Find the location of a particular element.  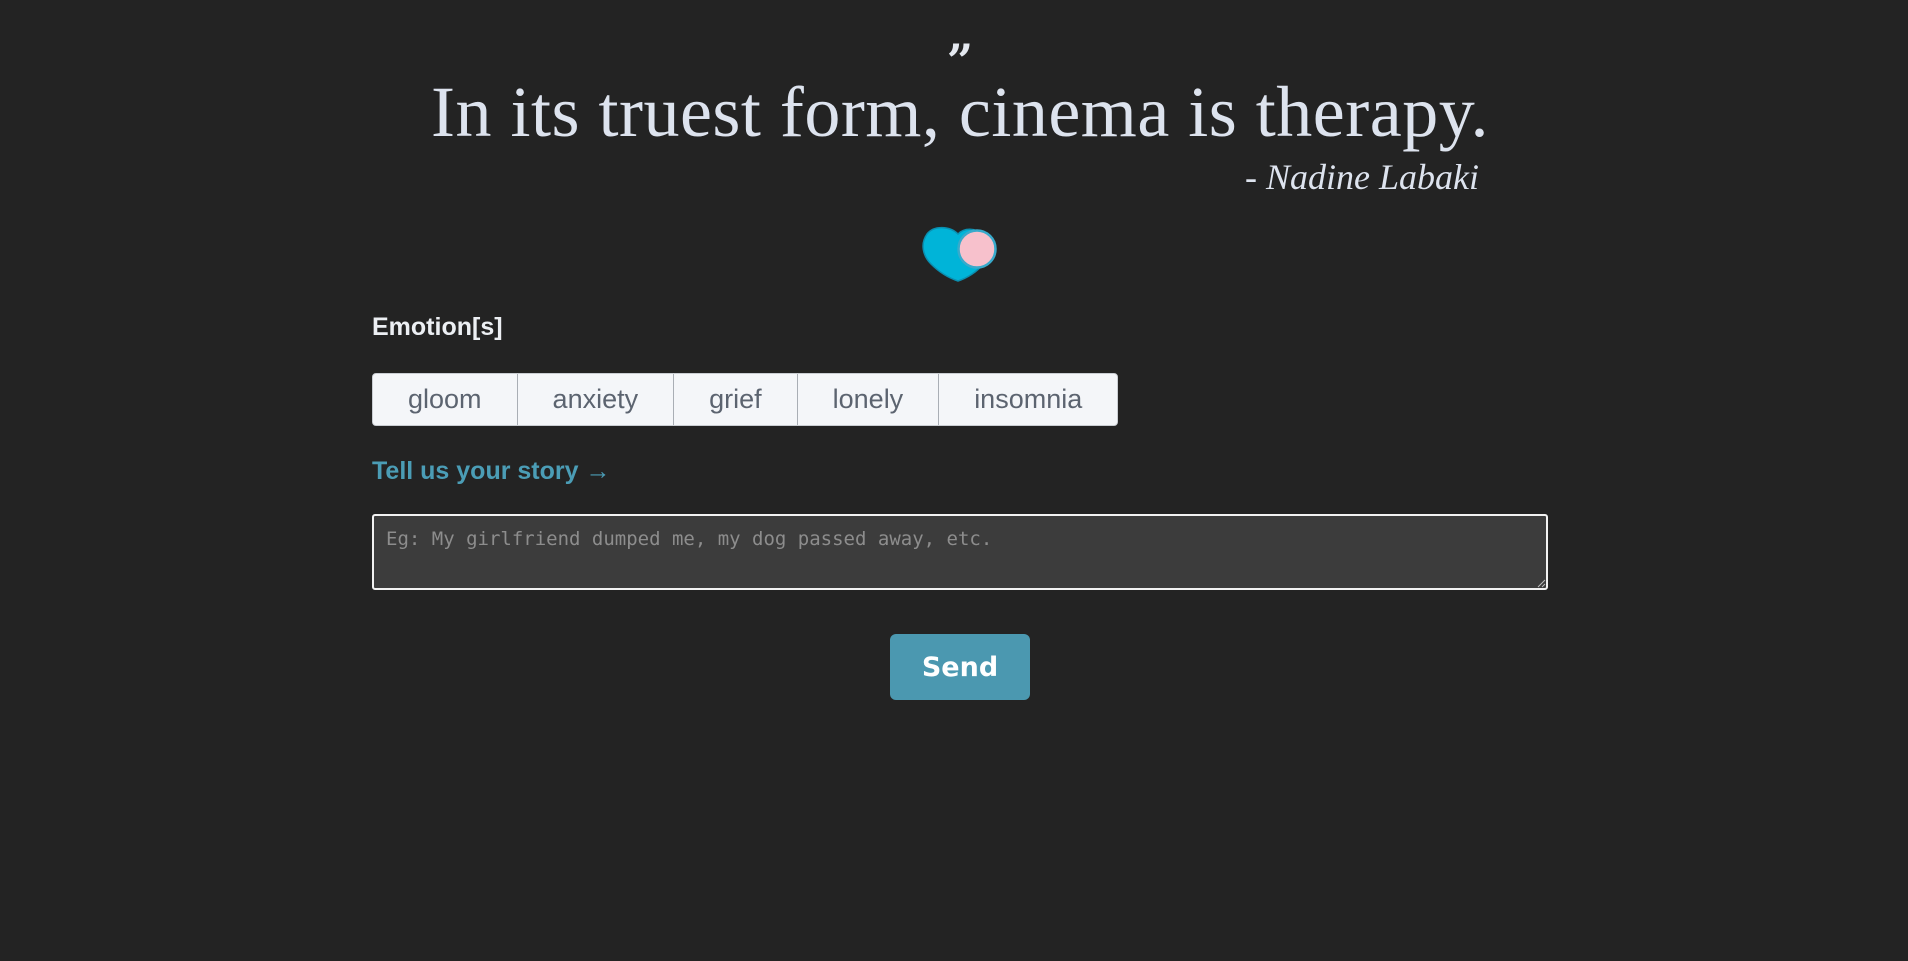

emotion-chip-gloom: gloom is located at coordinates (445, 399).